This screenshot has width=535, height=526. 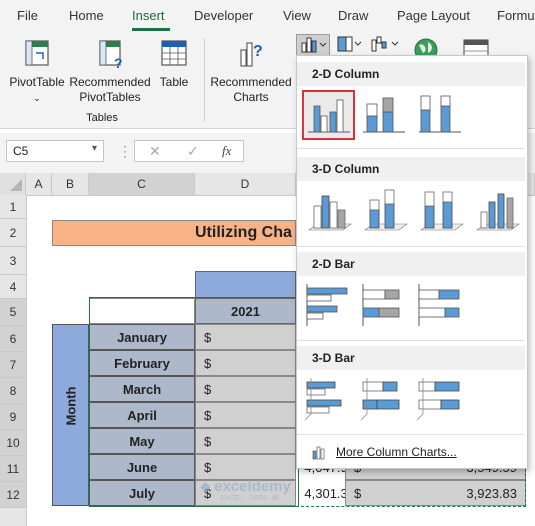 I want to click on select-all-corner, so click(x=13, y=184).